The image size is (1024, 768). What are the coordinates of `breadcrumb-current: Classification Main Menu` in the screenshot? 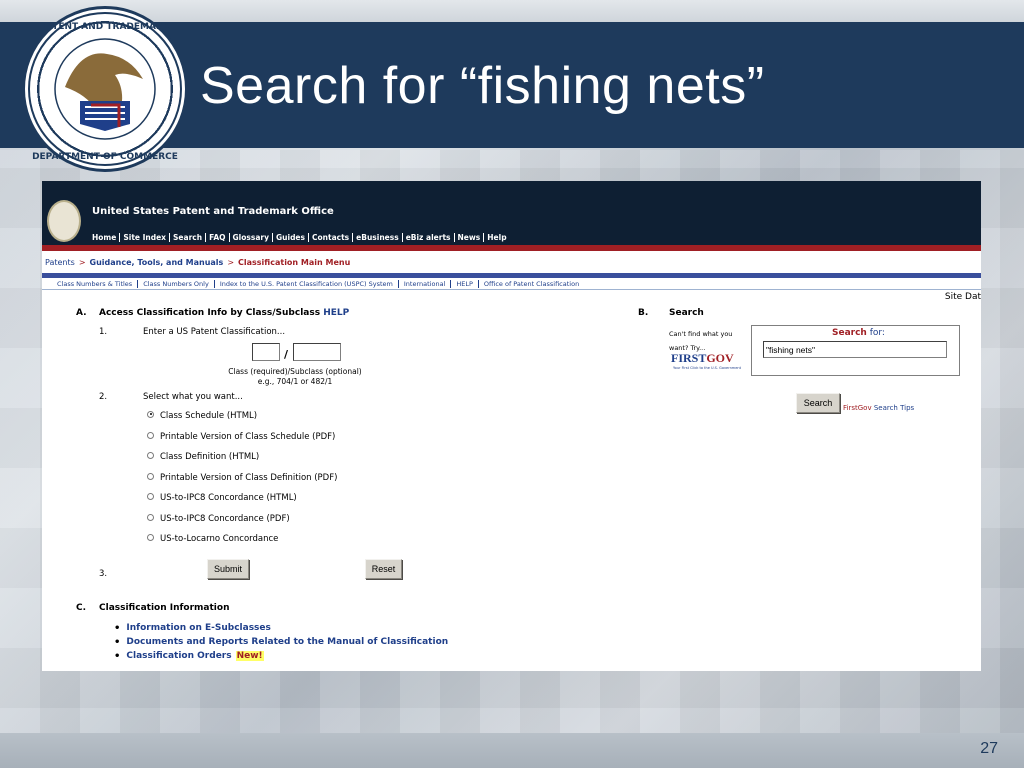 It's located at (294, 262).